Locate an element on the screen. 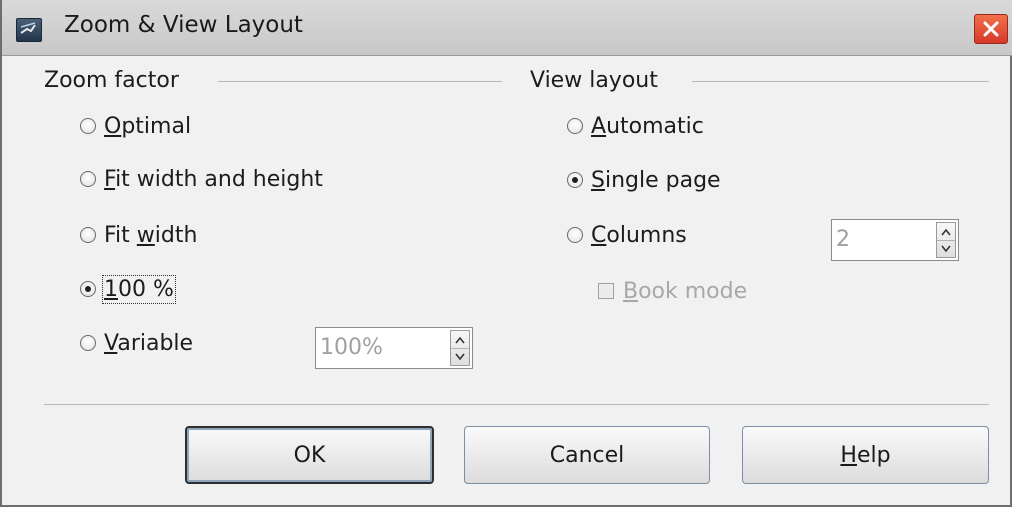 The width and height of the screenshot is (1012, 507). help-label: Help is located at coordinates (865, 455).